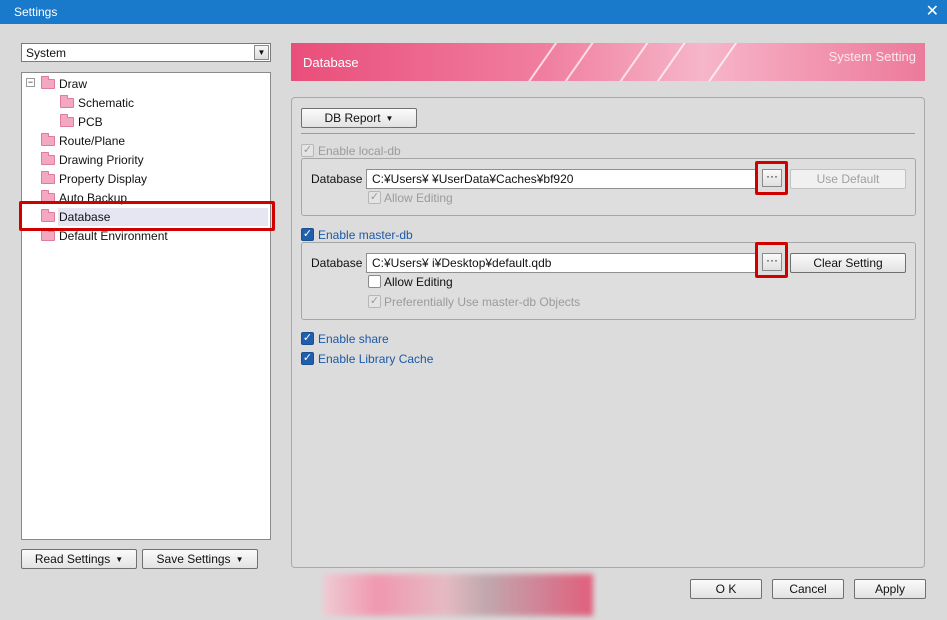 The width and height of the screenshot is (947, 620). Describe the element at coordinates (103, 179) in the screenshot. I see `tree-item-label: Property Display` at that location.